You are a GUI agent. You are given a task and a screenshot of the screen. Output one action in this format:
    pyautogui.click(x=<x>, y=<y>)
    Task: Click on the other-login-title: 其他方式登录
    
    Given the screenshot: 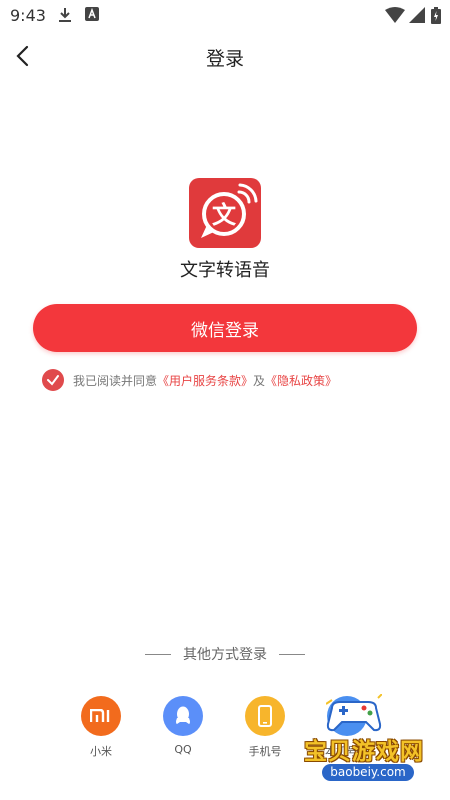 What is the action you would take?
    pyautogui.click(x=225, y=655)
    